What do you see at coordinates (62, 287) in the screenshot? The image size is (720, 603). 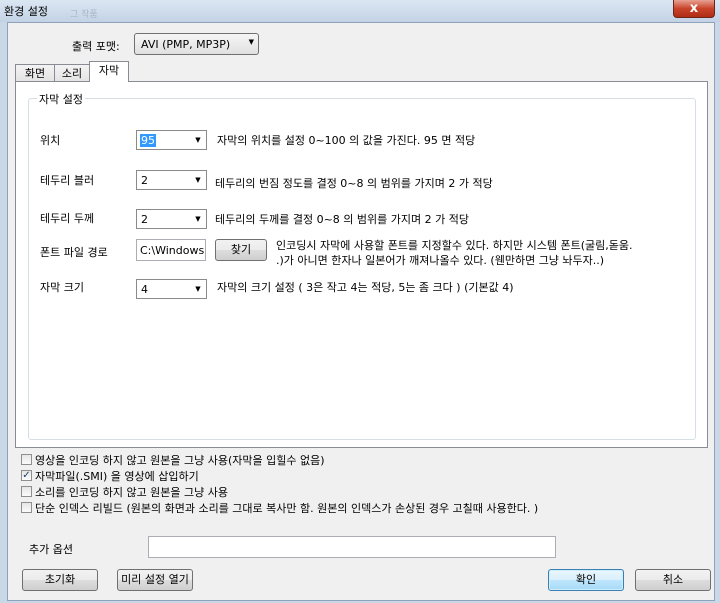 I see `subtitle-size-label: 자막 크기` at bounding box center [62, 287].